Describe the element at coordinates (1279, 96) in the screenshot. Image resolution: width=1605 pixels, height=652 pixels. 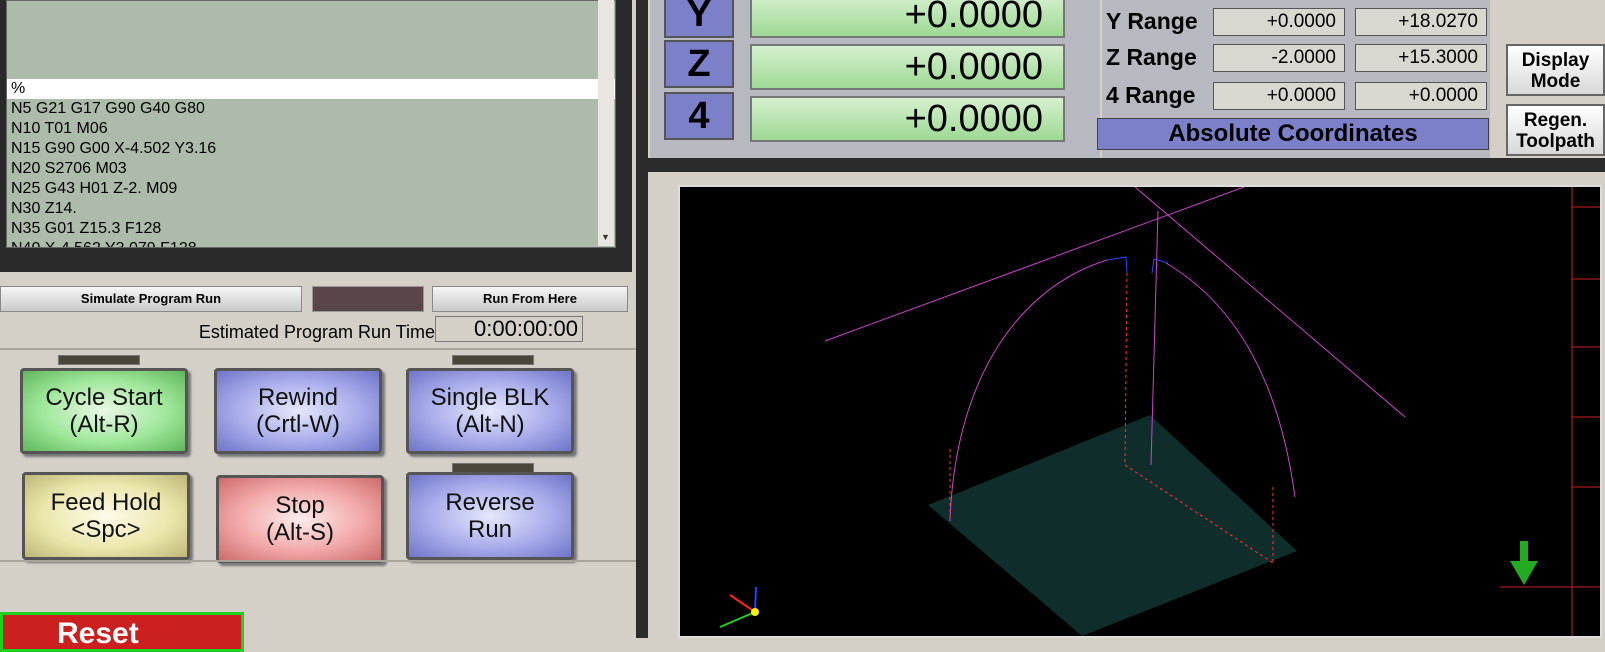
I see `4-range-min: +0.0000` at that location.